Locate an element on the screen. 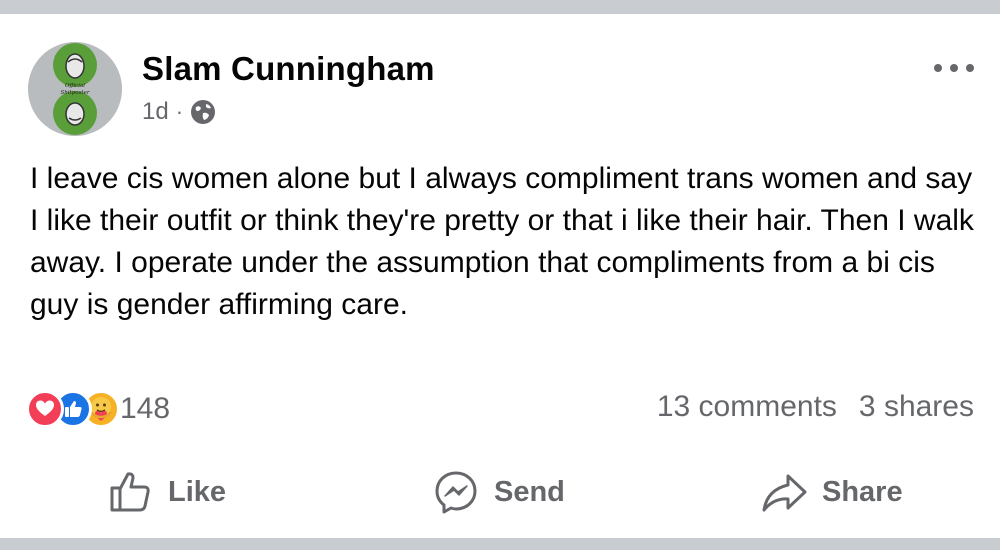 This screenshot has height=550, width=1000. engagement-stats: 13 comments 3 shares is located at coordinates (815, 407).